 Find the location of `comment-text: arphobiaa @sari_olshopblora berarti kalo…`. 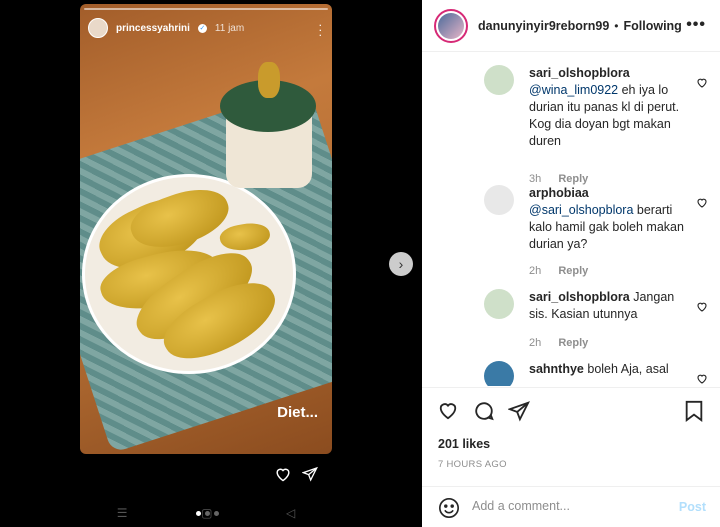

comment-text: arphobiaa @sari_olshopblora berarti kalo… is located at coordinates (609, 219).